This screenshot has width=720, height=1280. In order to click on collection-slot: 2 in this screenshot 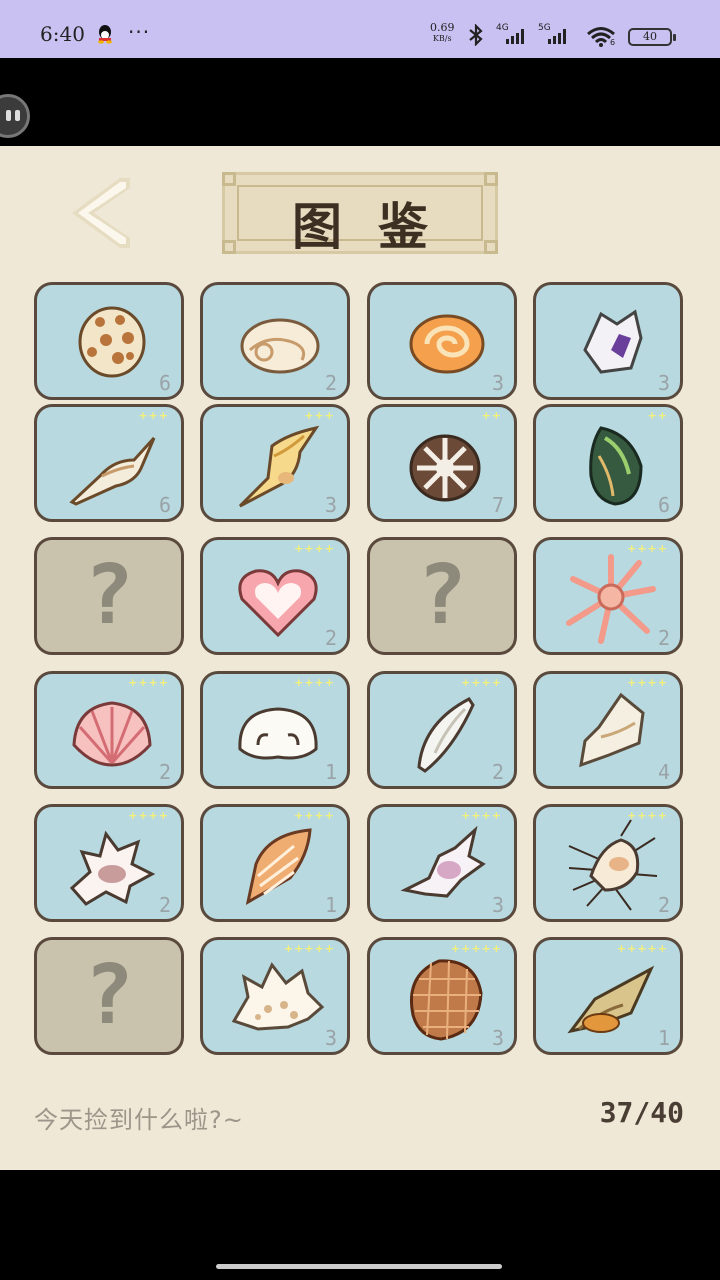, I will do `click(275, 341)`.